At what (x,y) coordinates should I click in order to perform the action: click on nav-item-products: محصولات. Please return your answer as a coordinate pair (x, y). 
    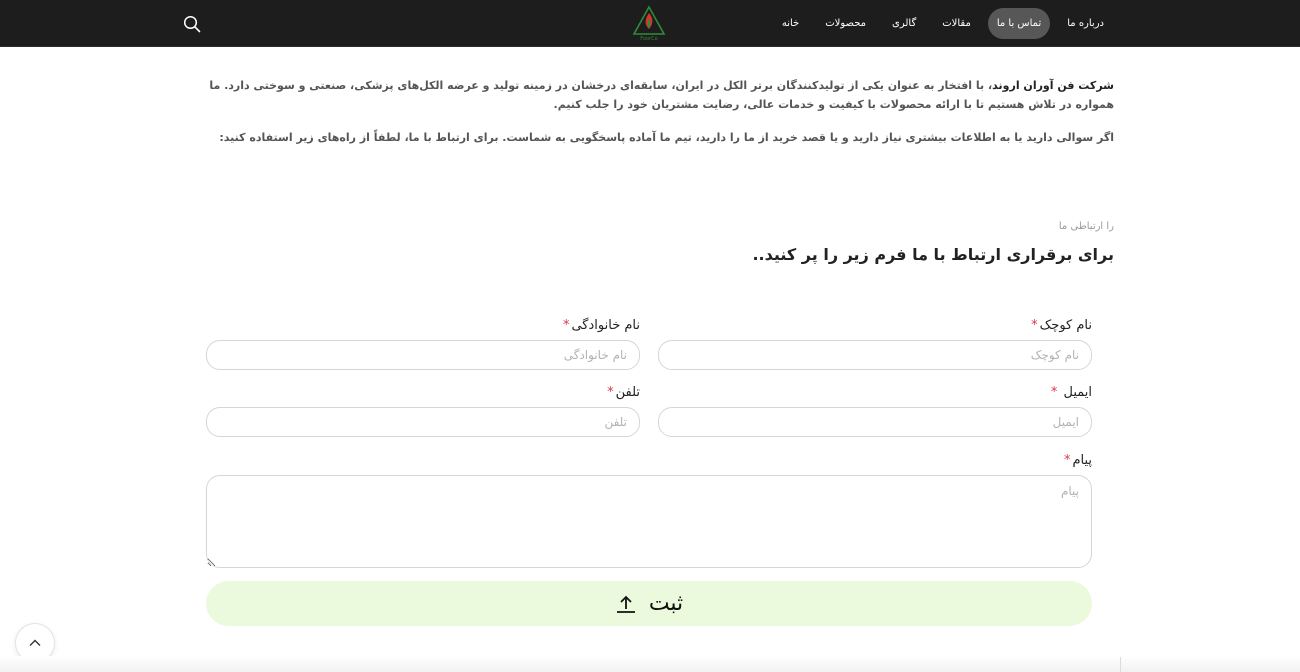
    Looking at the image, I should click on (845, 23).